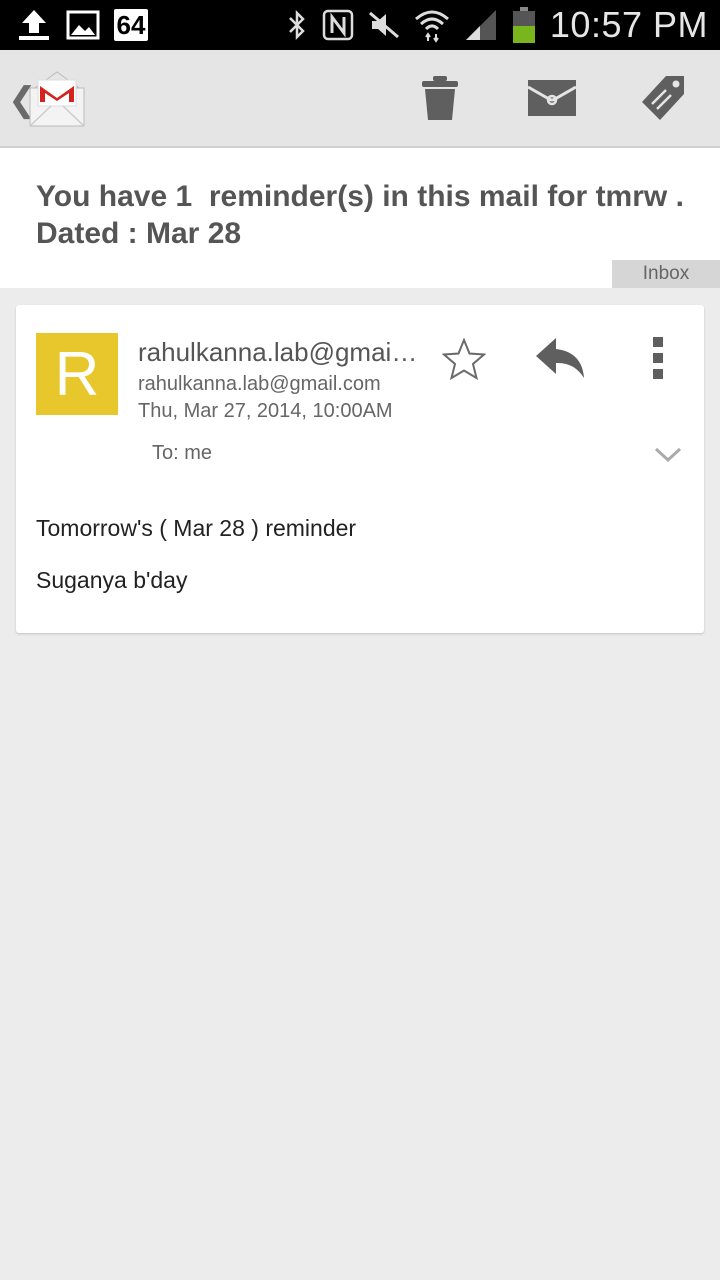 This screenshot has width=720, height=1280. What do you see at coordinates (360, 25) in the screenshot?
I see `status-bar: 64 10:57 PM` at bounding box center [360, 25].